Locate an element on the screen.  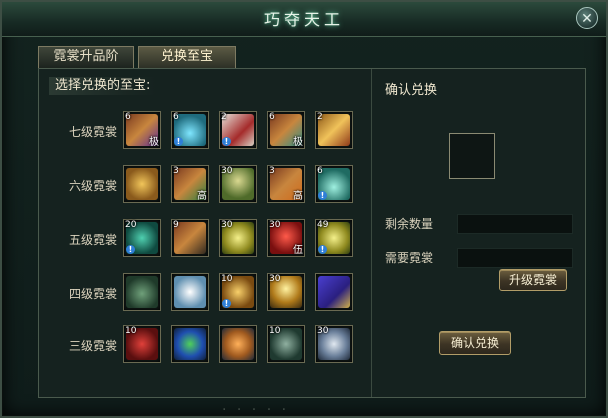
selected-item-preview is located at coordinates (472, 156).